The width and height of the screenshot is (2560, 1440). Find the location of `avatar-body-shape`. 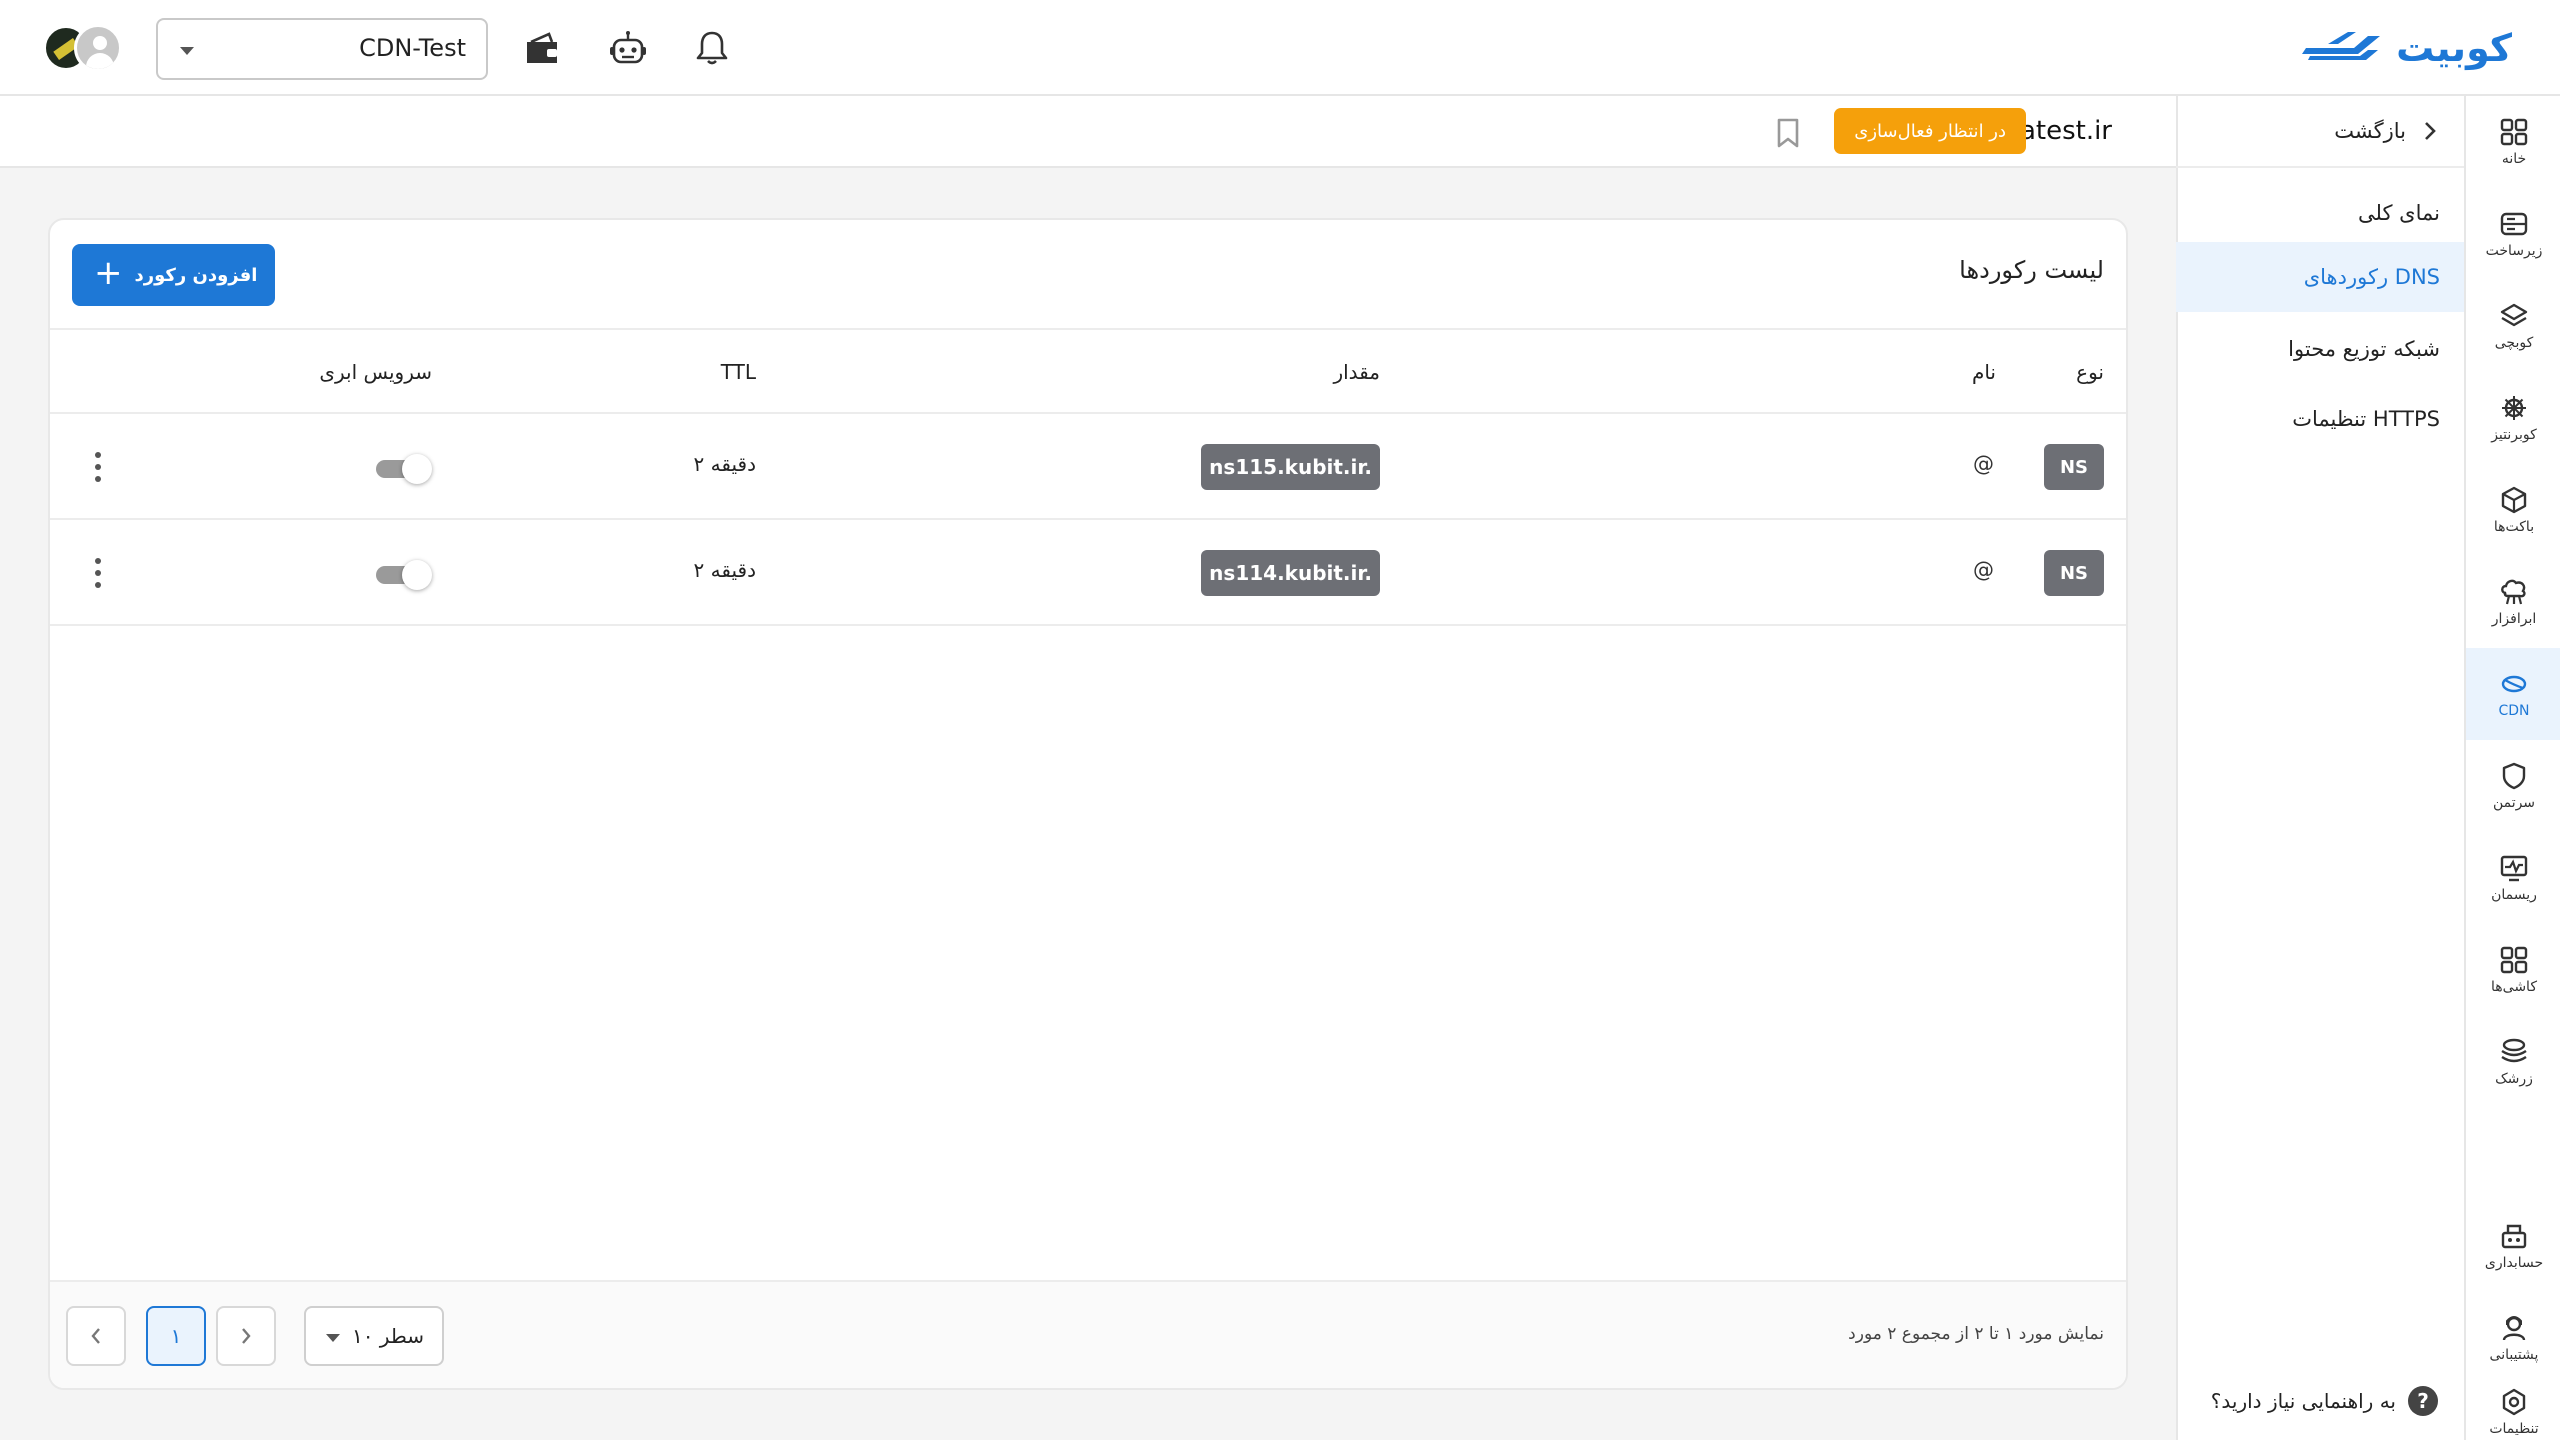

avatar-body-shape is located at coordinates (100, 61).